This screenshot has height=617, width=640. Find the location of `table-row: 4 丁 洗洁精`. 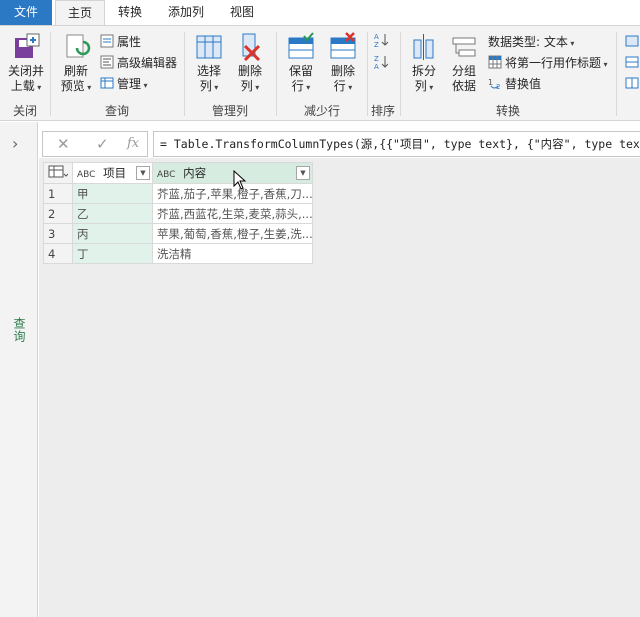

table-row: 4 丁 洗洁精 is located at coordinates (178, 253).